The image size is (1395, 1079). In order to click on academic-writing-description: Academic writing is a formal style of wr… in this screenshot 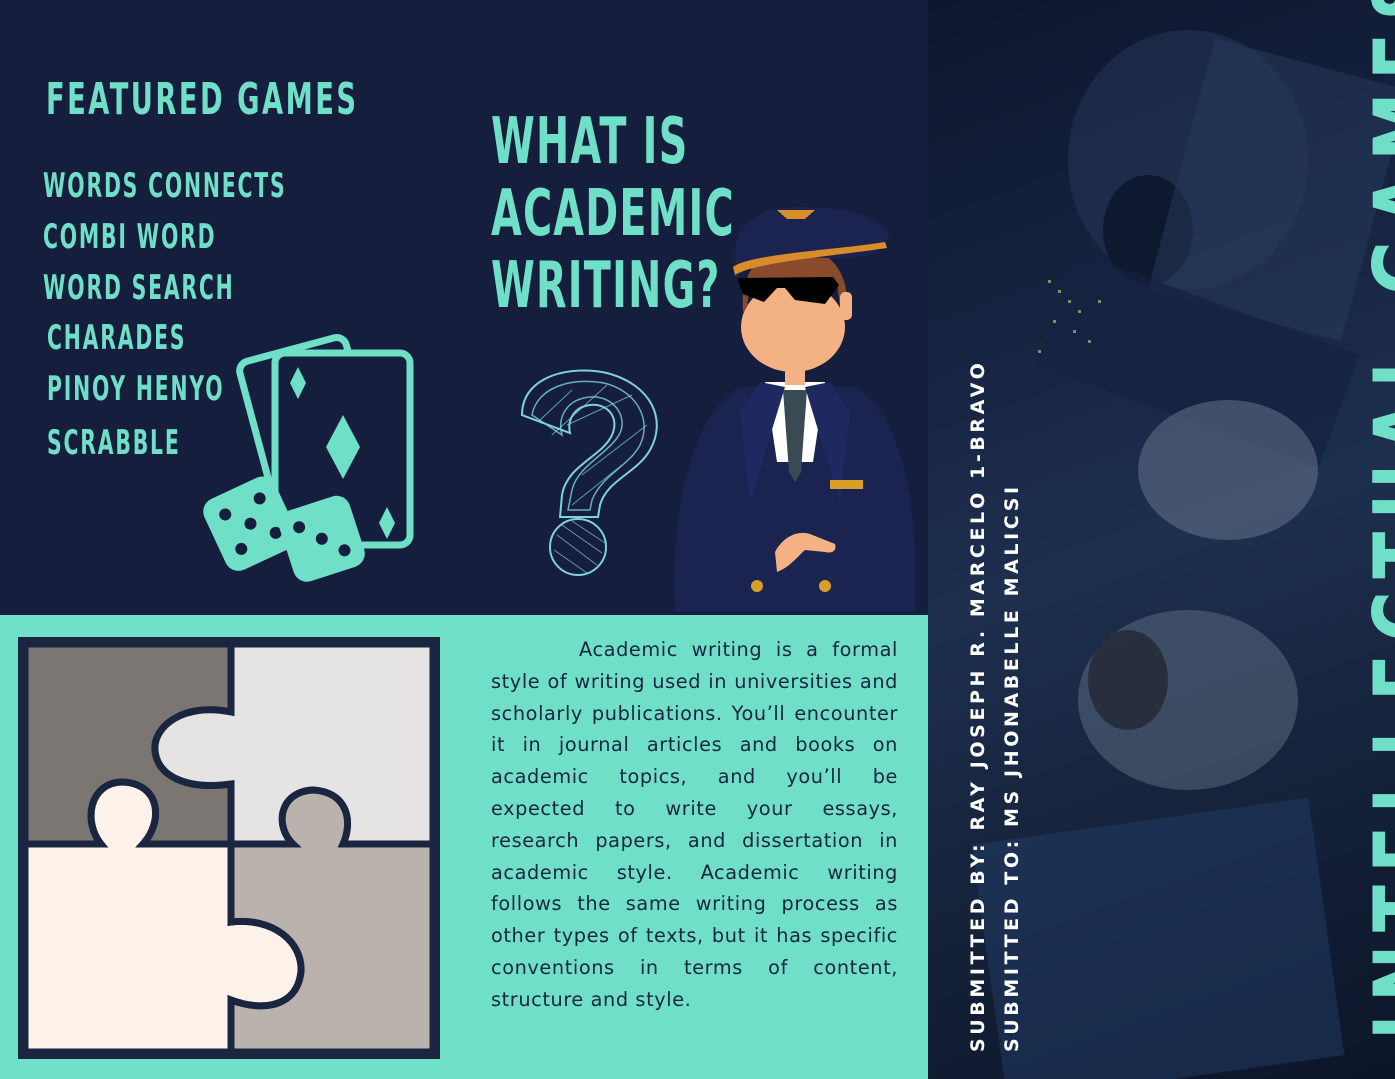, I will do `click(694, 824)`.